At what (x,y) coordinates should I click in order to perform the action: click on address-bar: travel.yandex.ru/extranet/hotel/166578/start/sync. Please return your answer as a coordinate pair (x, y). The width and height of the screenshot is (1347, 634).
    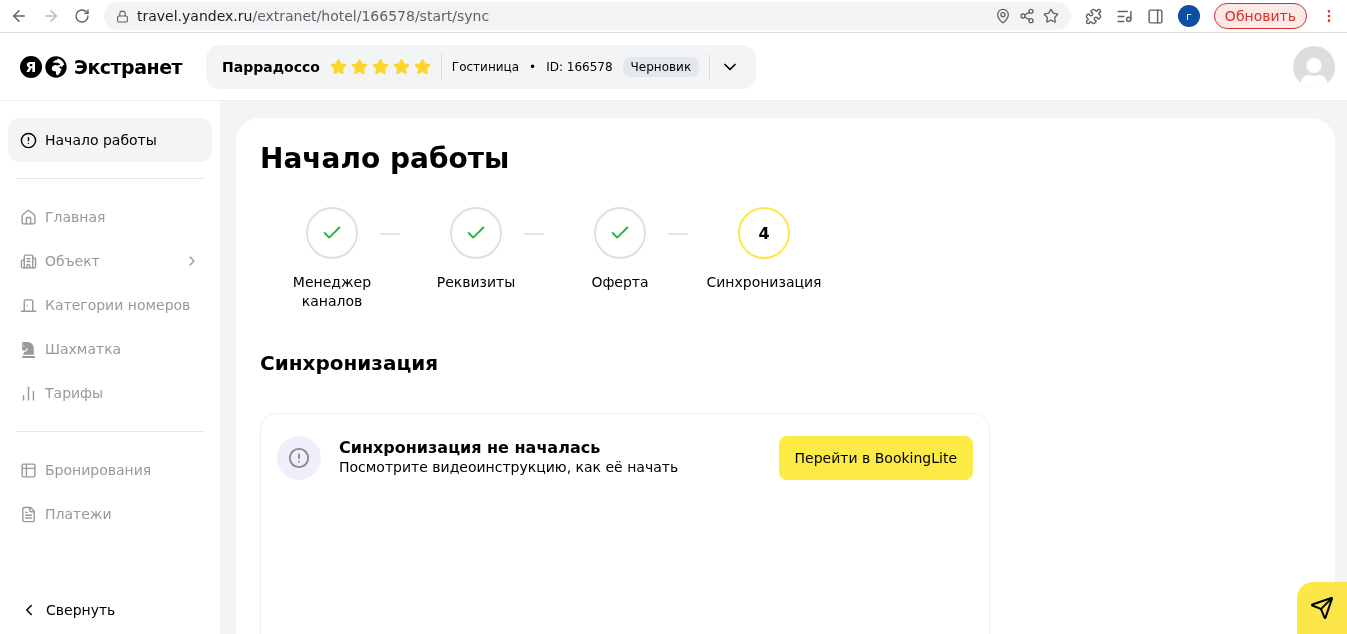
    Looking at the image, I should click on (587, 16).